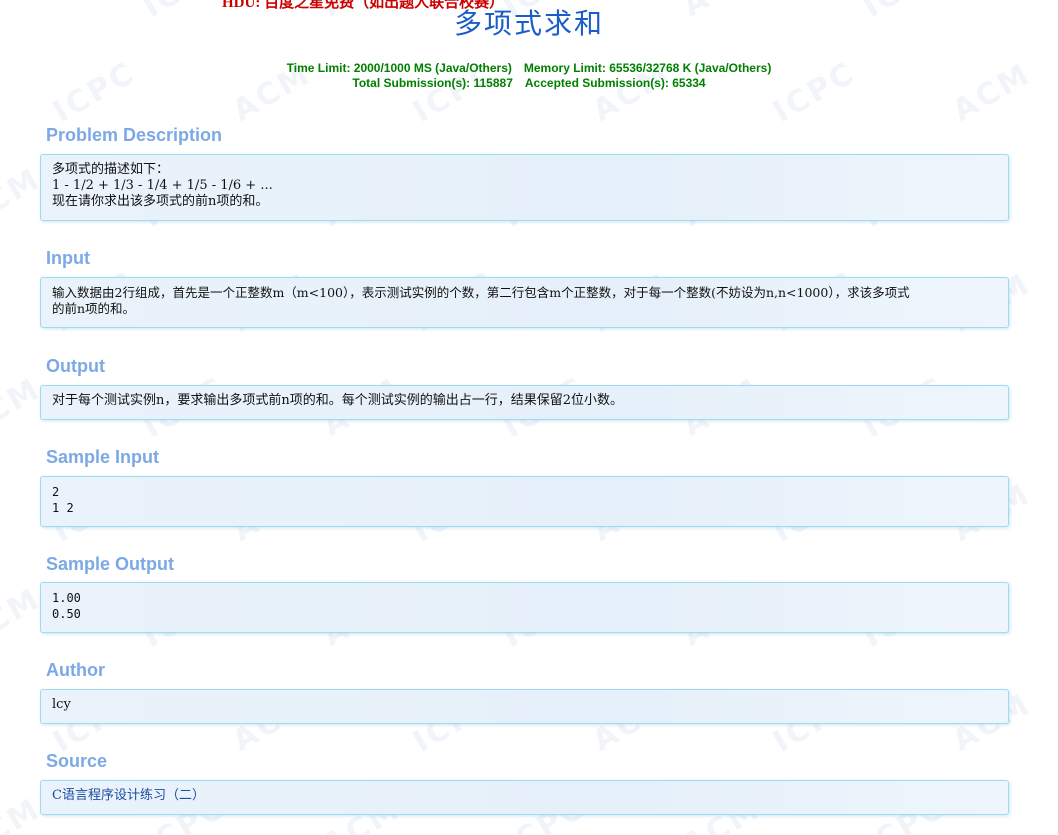  Describe the element at coordinates (524, 501) in the screenshot. I see `sample-input-panel: 2 1 2` at that location.